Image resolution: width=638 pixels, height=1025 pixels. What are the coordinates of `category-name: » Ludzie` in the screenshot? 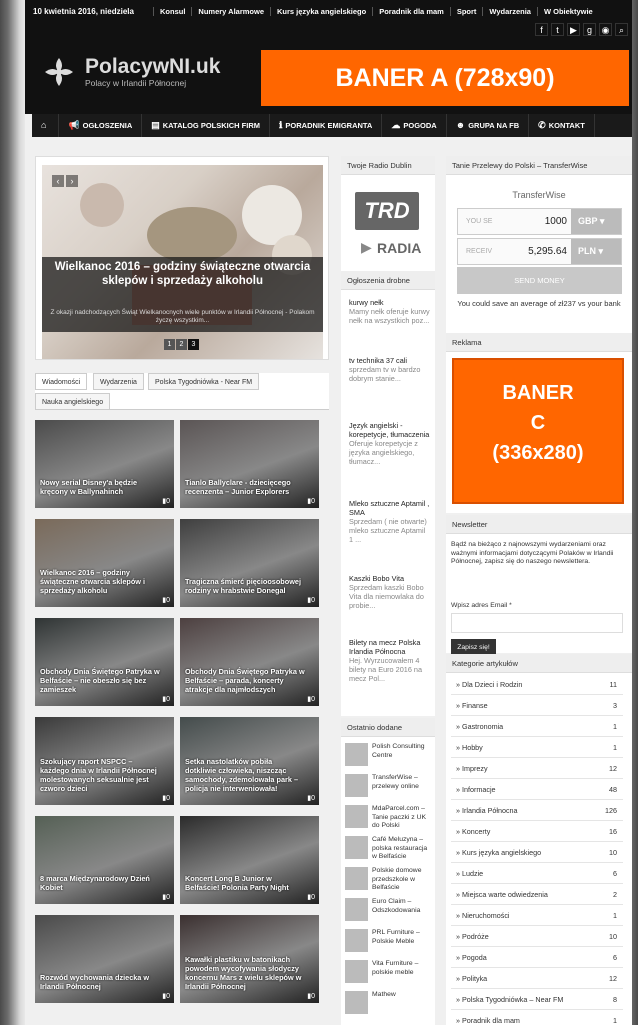 It's located at (469, 873).